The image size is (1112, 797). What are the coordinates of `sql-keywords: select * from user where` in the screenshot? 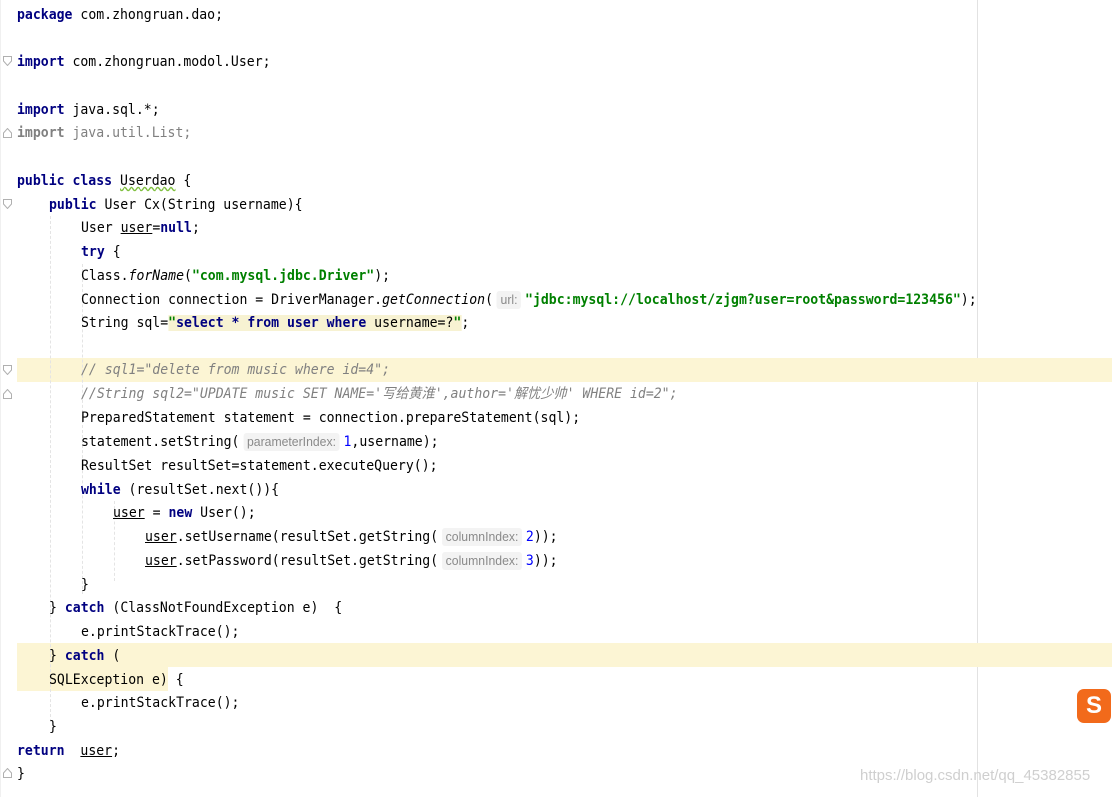 It's located at (271, 323).